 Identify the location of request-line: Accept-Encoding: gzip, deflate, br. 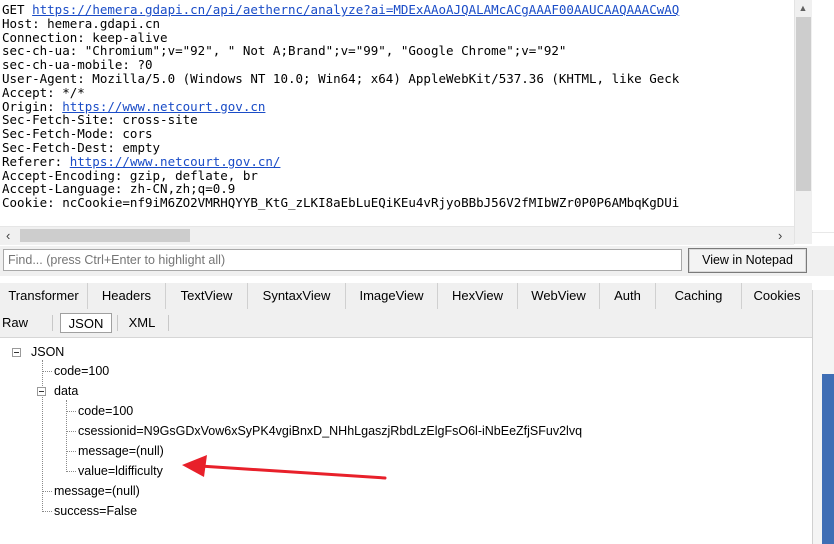
(340, 175).